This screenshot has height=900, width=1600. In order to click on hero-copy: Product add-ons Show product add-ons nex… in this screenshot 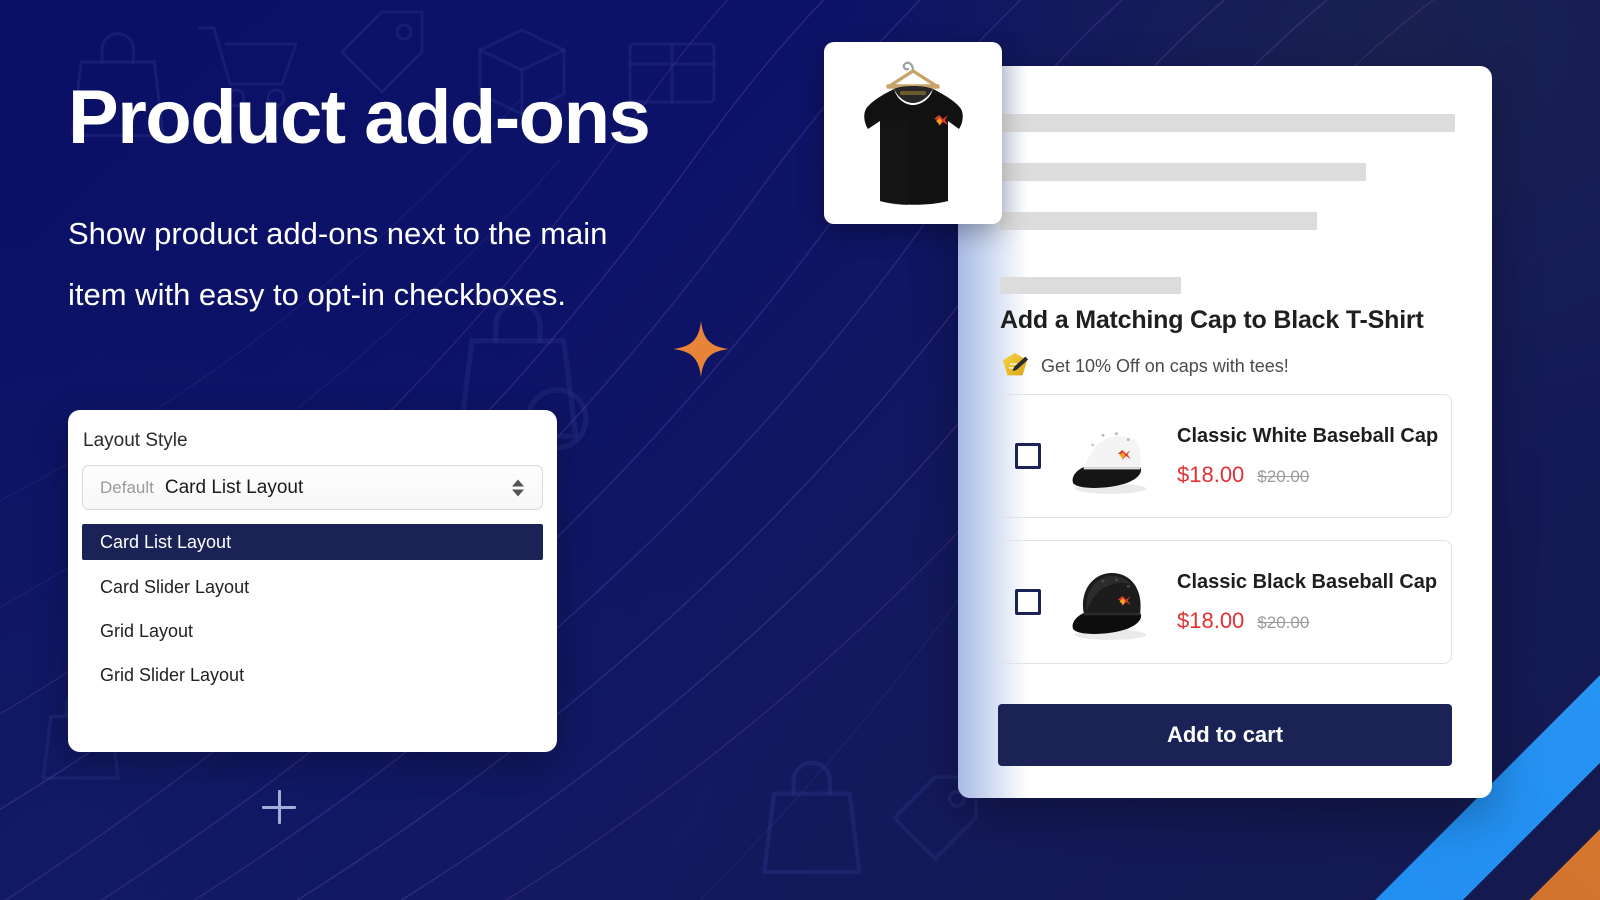, I will do `click(448, 201)`.